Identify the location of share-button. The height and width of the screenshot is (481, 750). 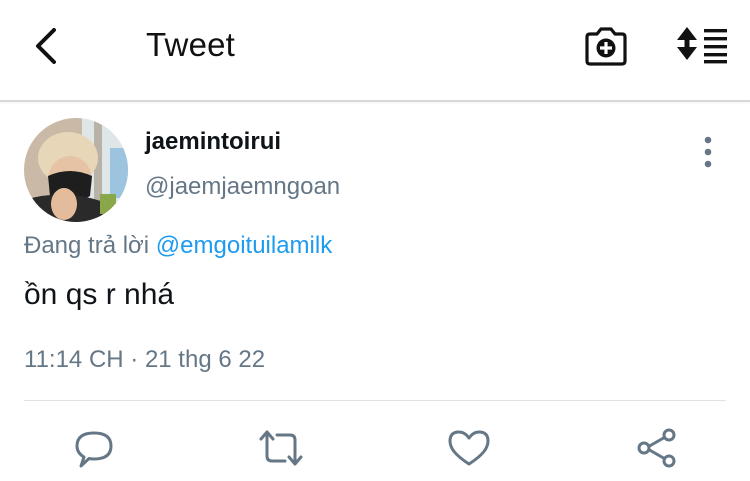
(657, 448).